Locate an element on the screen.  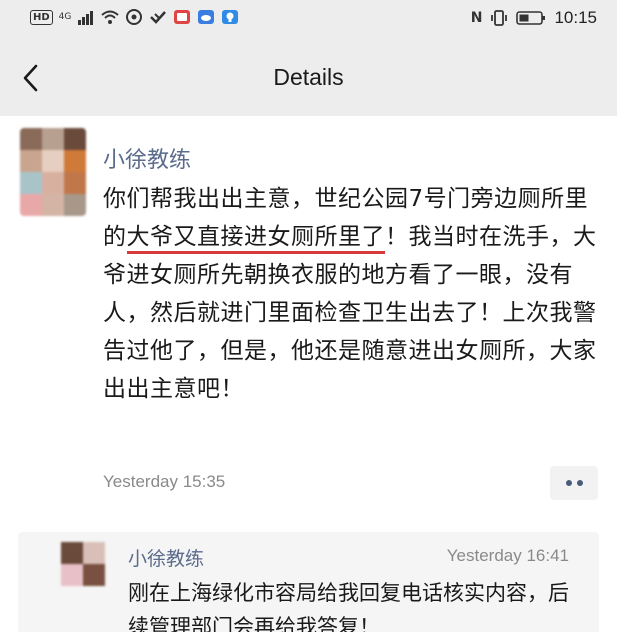
checkmark-icon is located at coordinates (158, 17).